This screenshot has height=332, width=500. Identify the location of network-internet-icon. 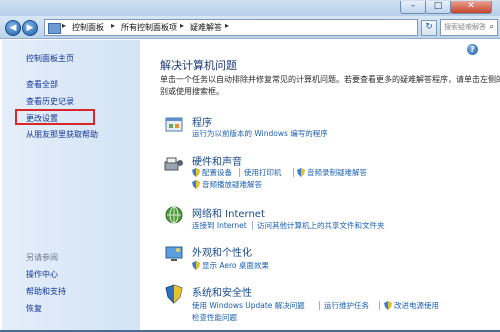
(174, 215).